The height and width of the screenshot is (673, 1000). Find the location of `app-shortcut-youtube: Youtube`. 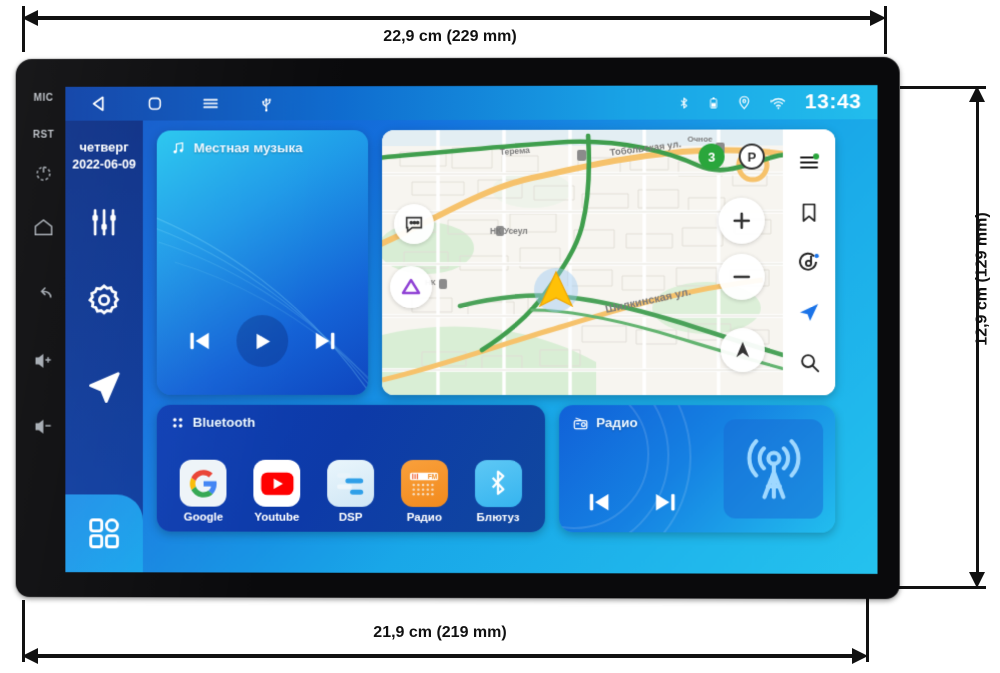

app-shortcut-youtube: Youtube is located at coordinates (277, 491).